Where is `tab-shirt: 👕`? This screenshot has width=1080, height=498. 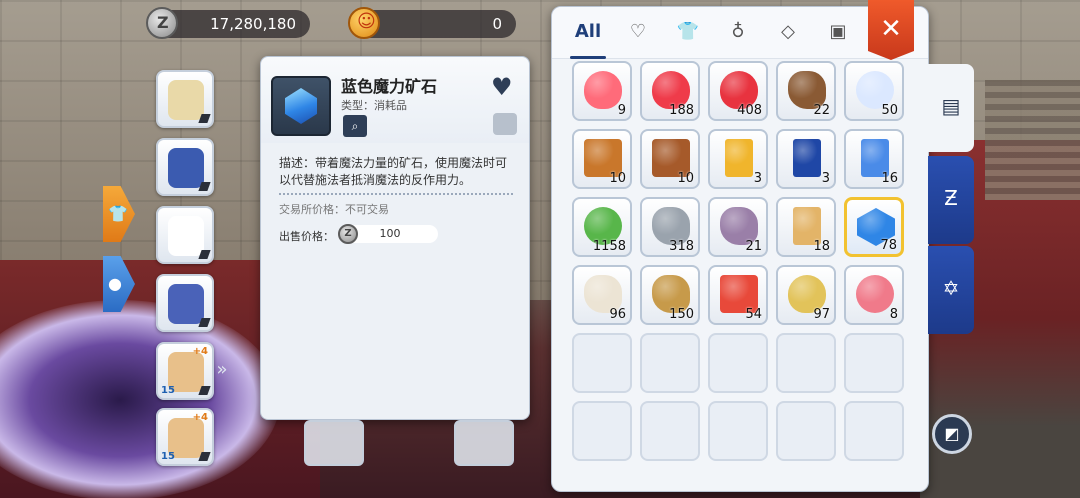
tab-shirt: 👕 is located at coordinates (688, 36).